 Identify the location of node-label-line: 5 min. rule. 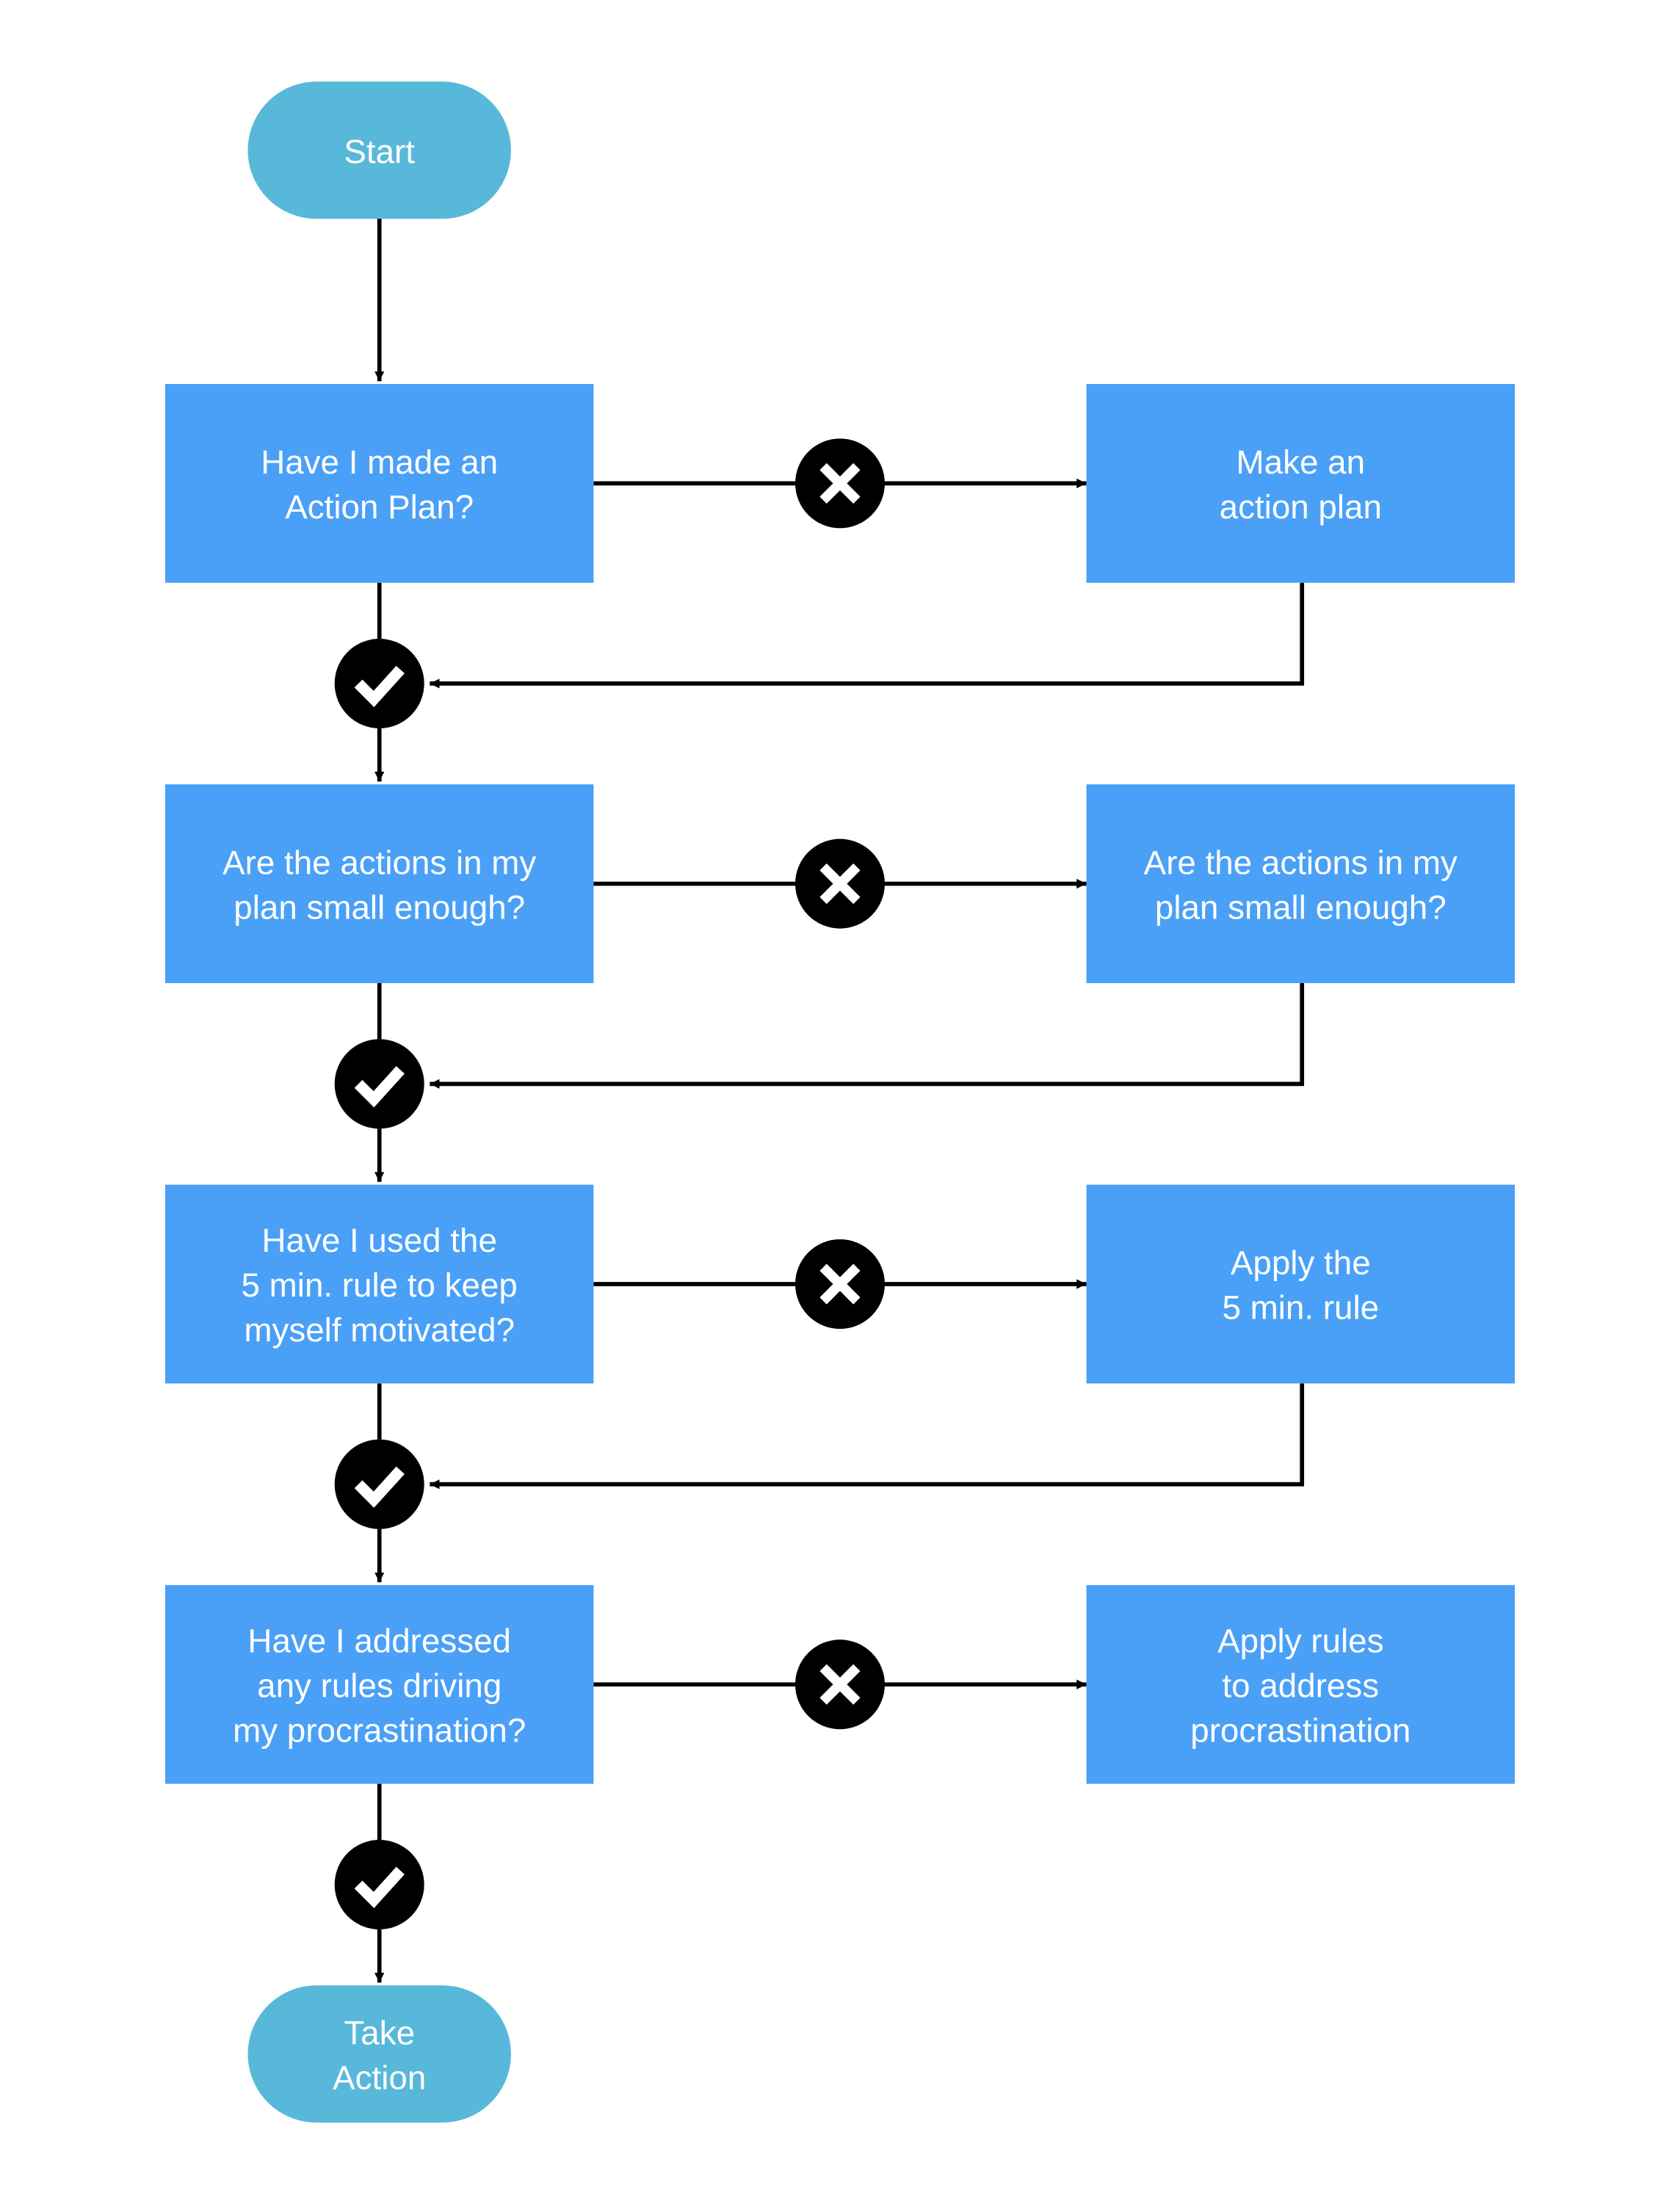
(1300, 1308).